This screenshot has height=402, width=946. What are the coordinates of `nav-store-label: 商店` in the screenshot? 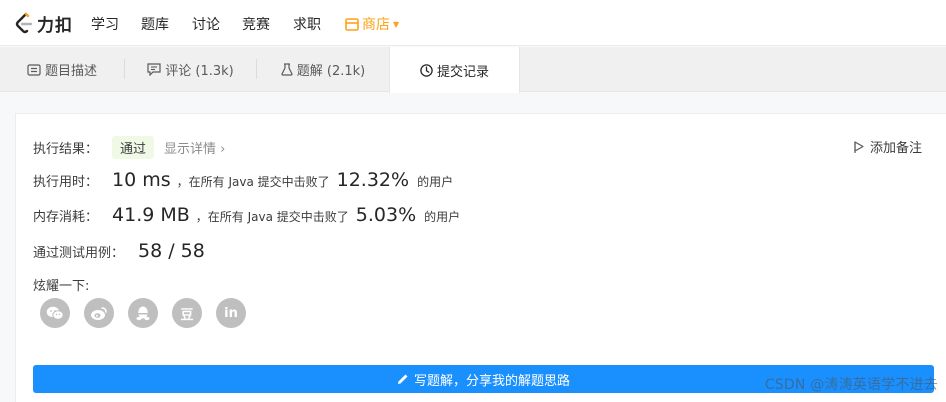 It's located at (376, 25).